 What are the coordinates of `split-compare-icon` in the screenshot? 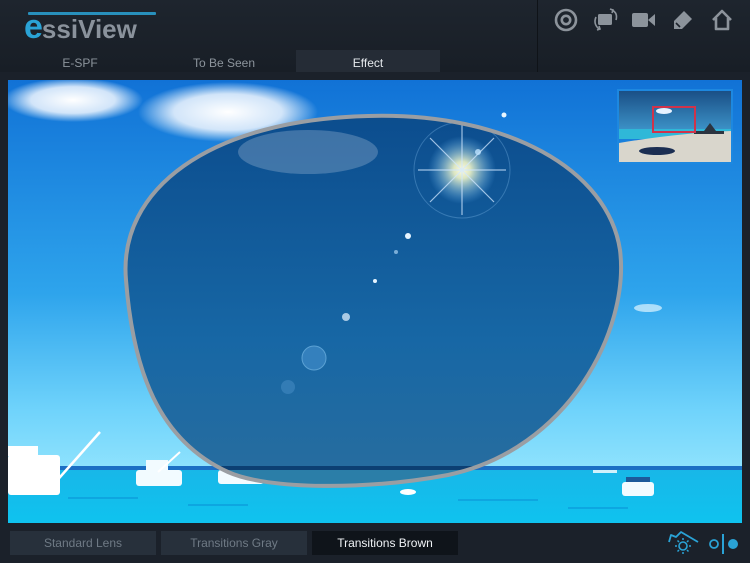 It's located at (723, 544).